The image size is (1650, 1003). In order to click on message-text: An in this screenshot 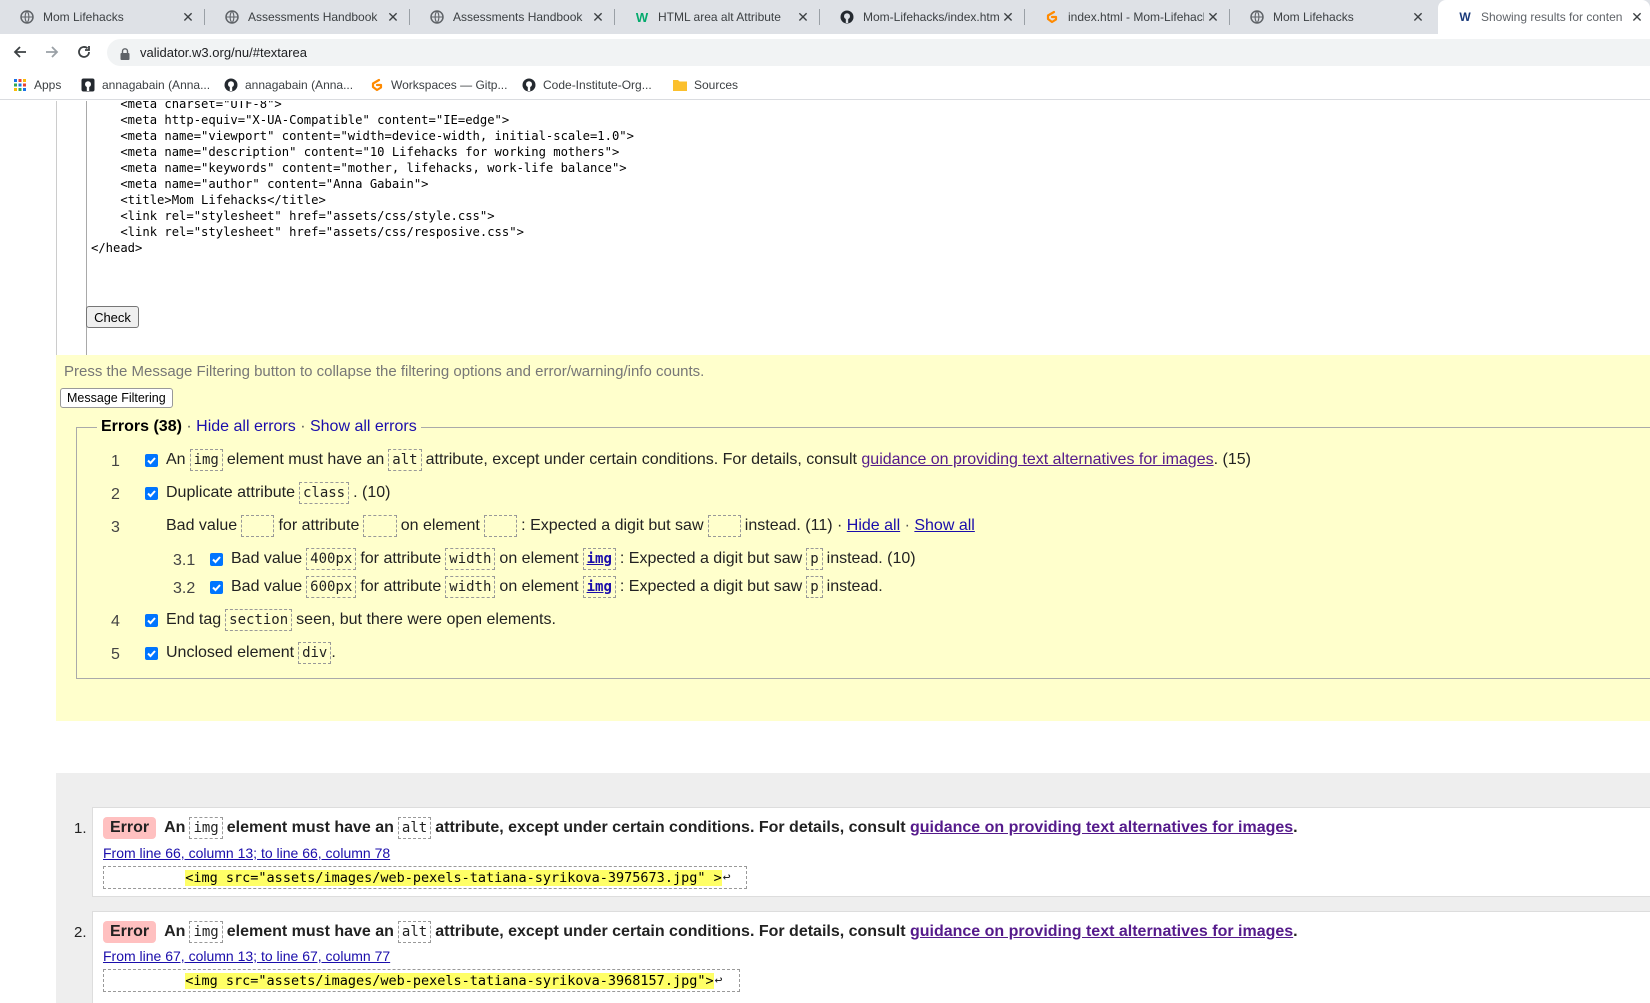, I will do `click(175, 827)`.